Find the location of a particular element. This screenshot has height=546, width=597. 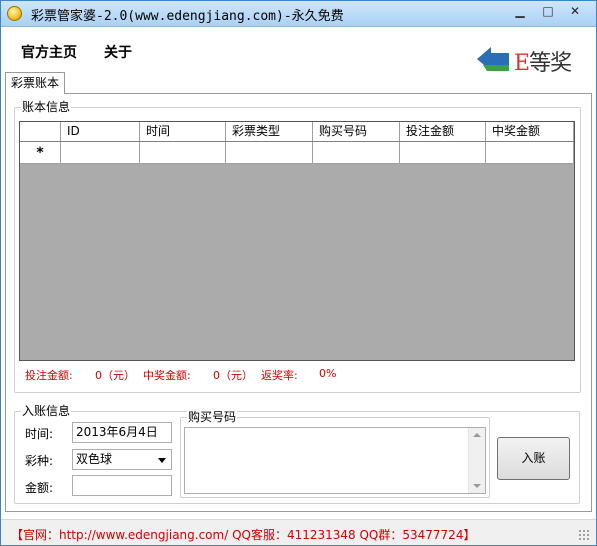

column-header-id: ID is located at coordinates (100, 131).